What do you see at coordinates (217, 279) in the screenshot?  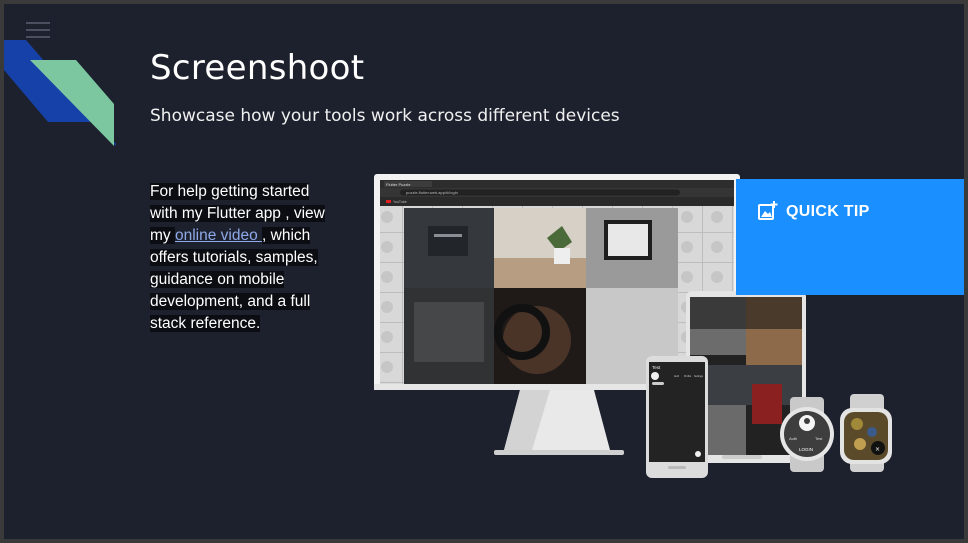 I see `body-line: guidance on mobile` at bounding box center [217, 279].